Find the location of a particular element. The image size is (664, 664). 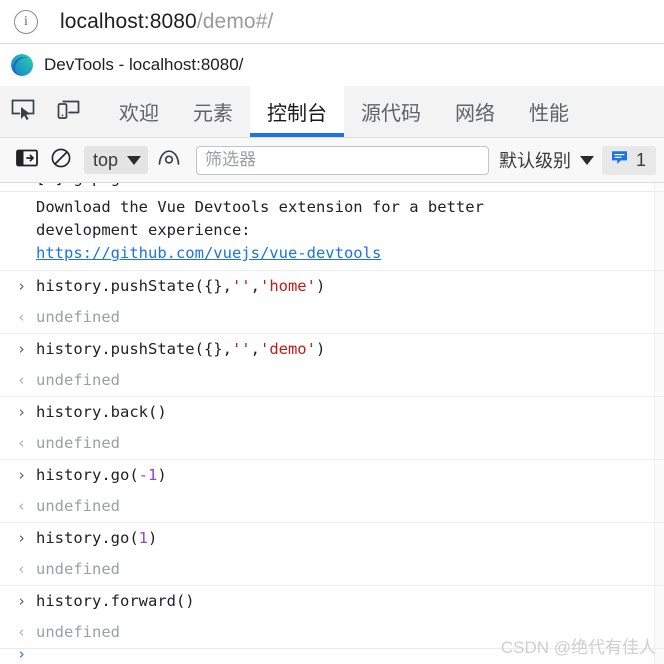

console-sidebar-icon is located at coordinates (27, 160).